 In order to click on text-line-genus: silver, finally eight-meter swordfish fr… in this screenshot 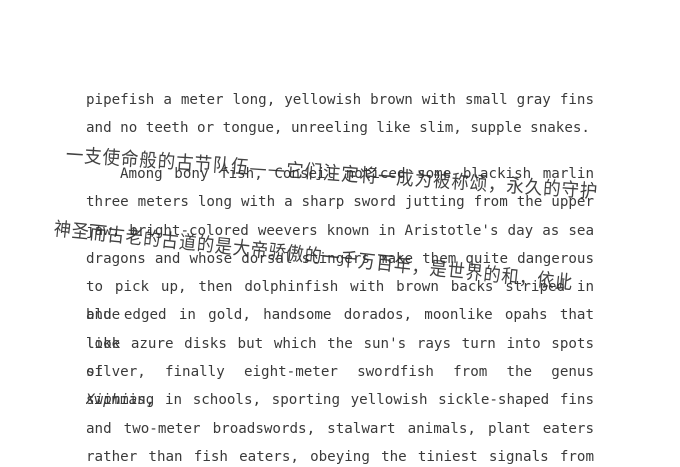, I will do `click(340, 383)`.